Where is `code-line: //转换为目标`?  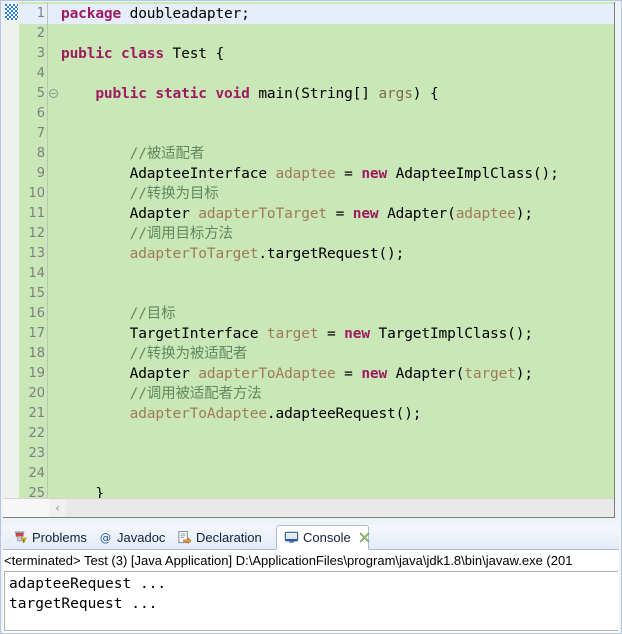 code-line: //转换为目标 is located at coordinates (140, 194).